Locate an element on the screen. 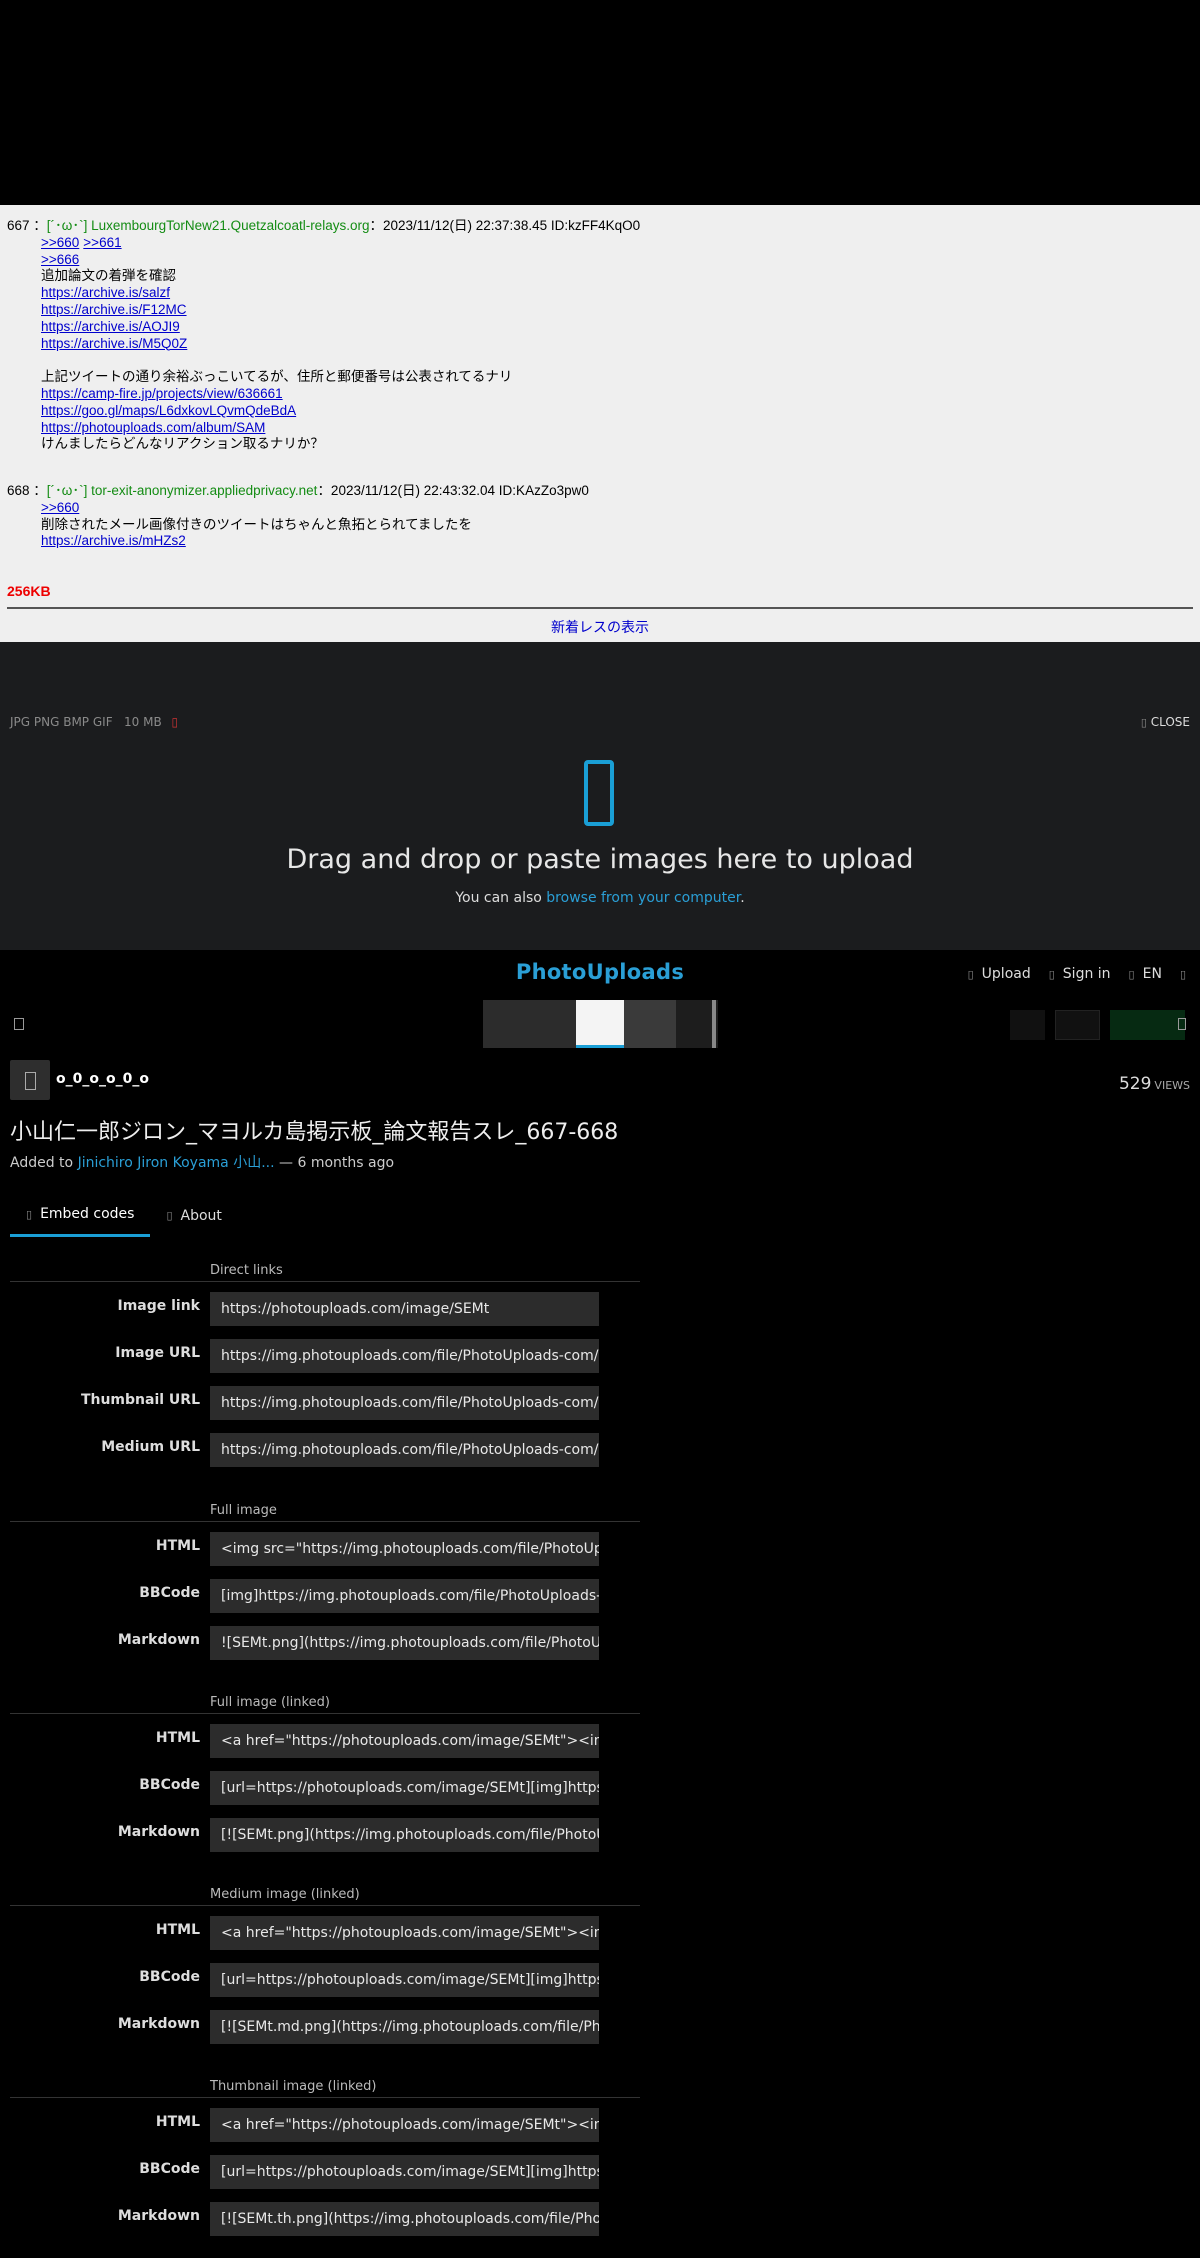  post-meta: ：2023/11/12(日) 22:37:38.45 ID:kzFF4KqO0 is located at coordinates (505, 225).